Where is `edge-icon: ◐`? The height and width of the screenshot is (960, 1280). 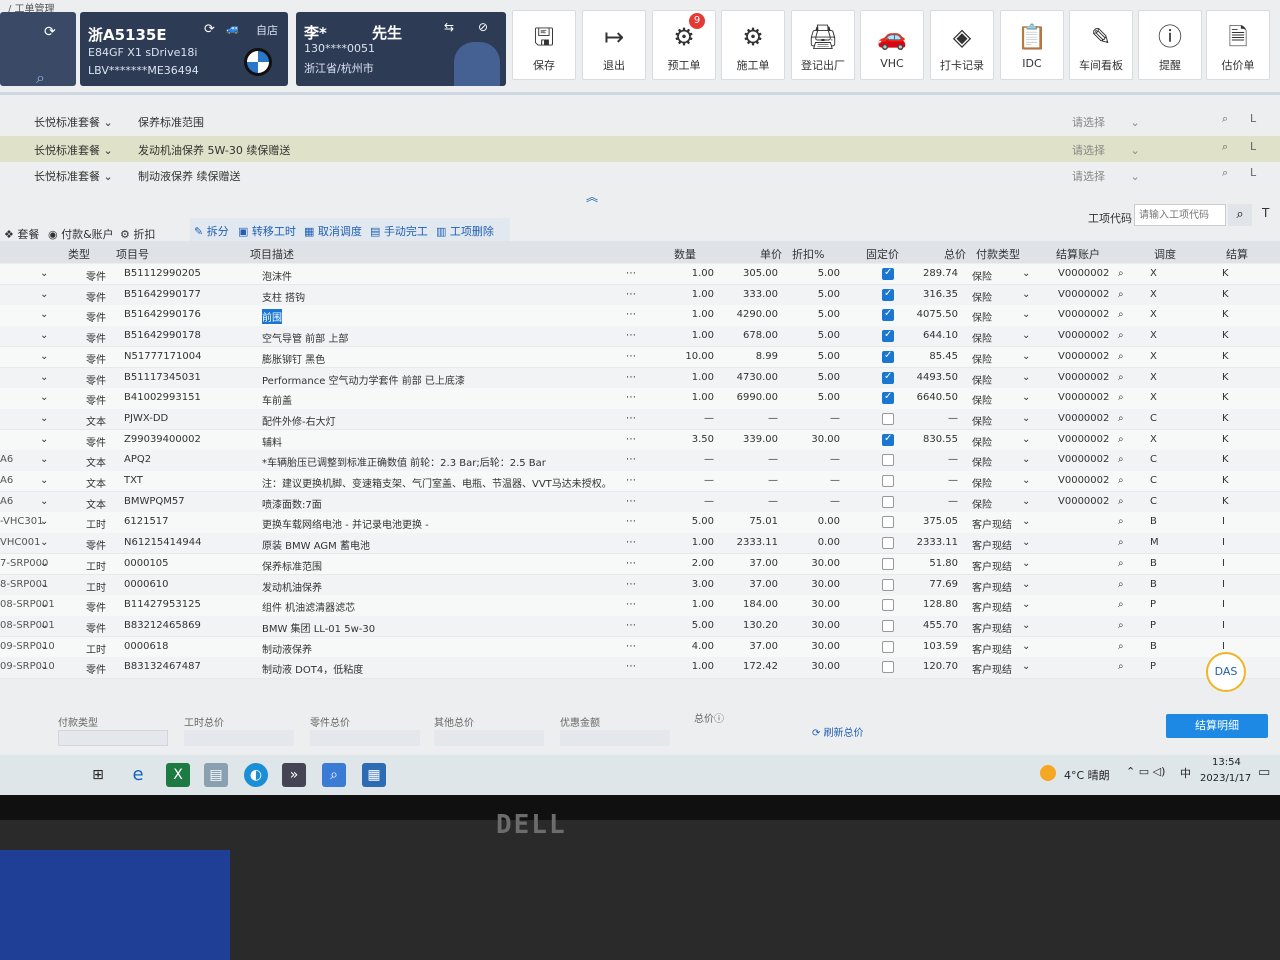
edge-icon: ◐ is located at coordinates (256, 775).